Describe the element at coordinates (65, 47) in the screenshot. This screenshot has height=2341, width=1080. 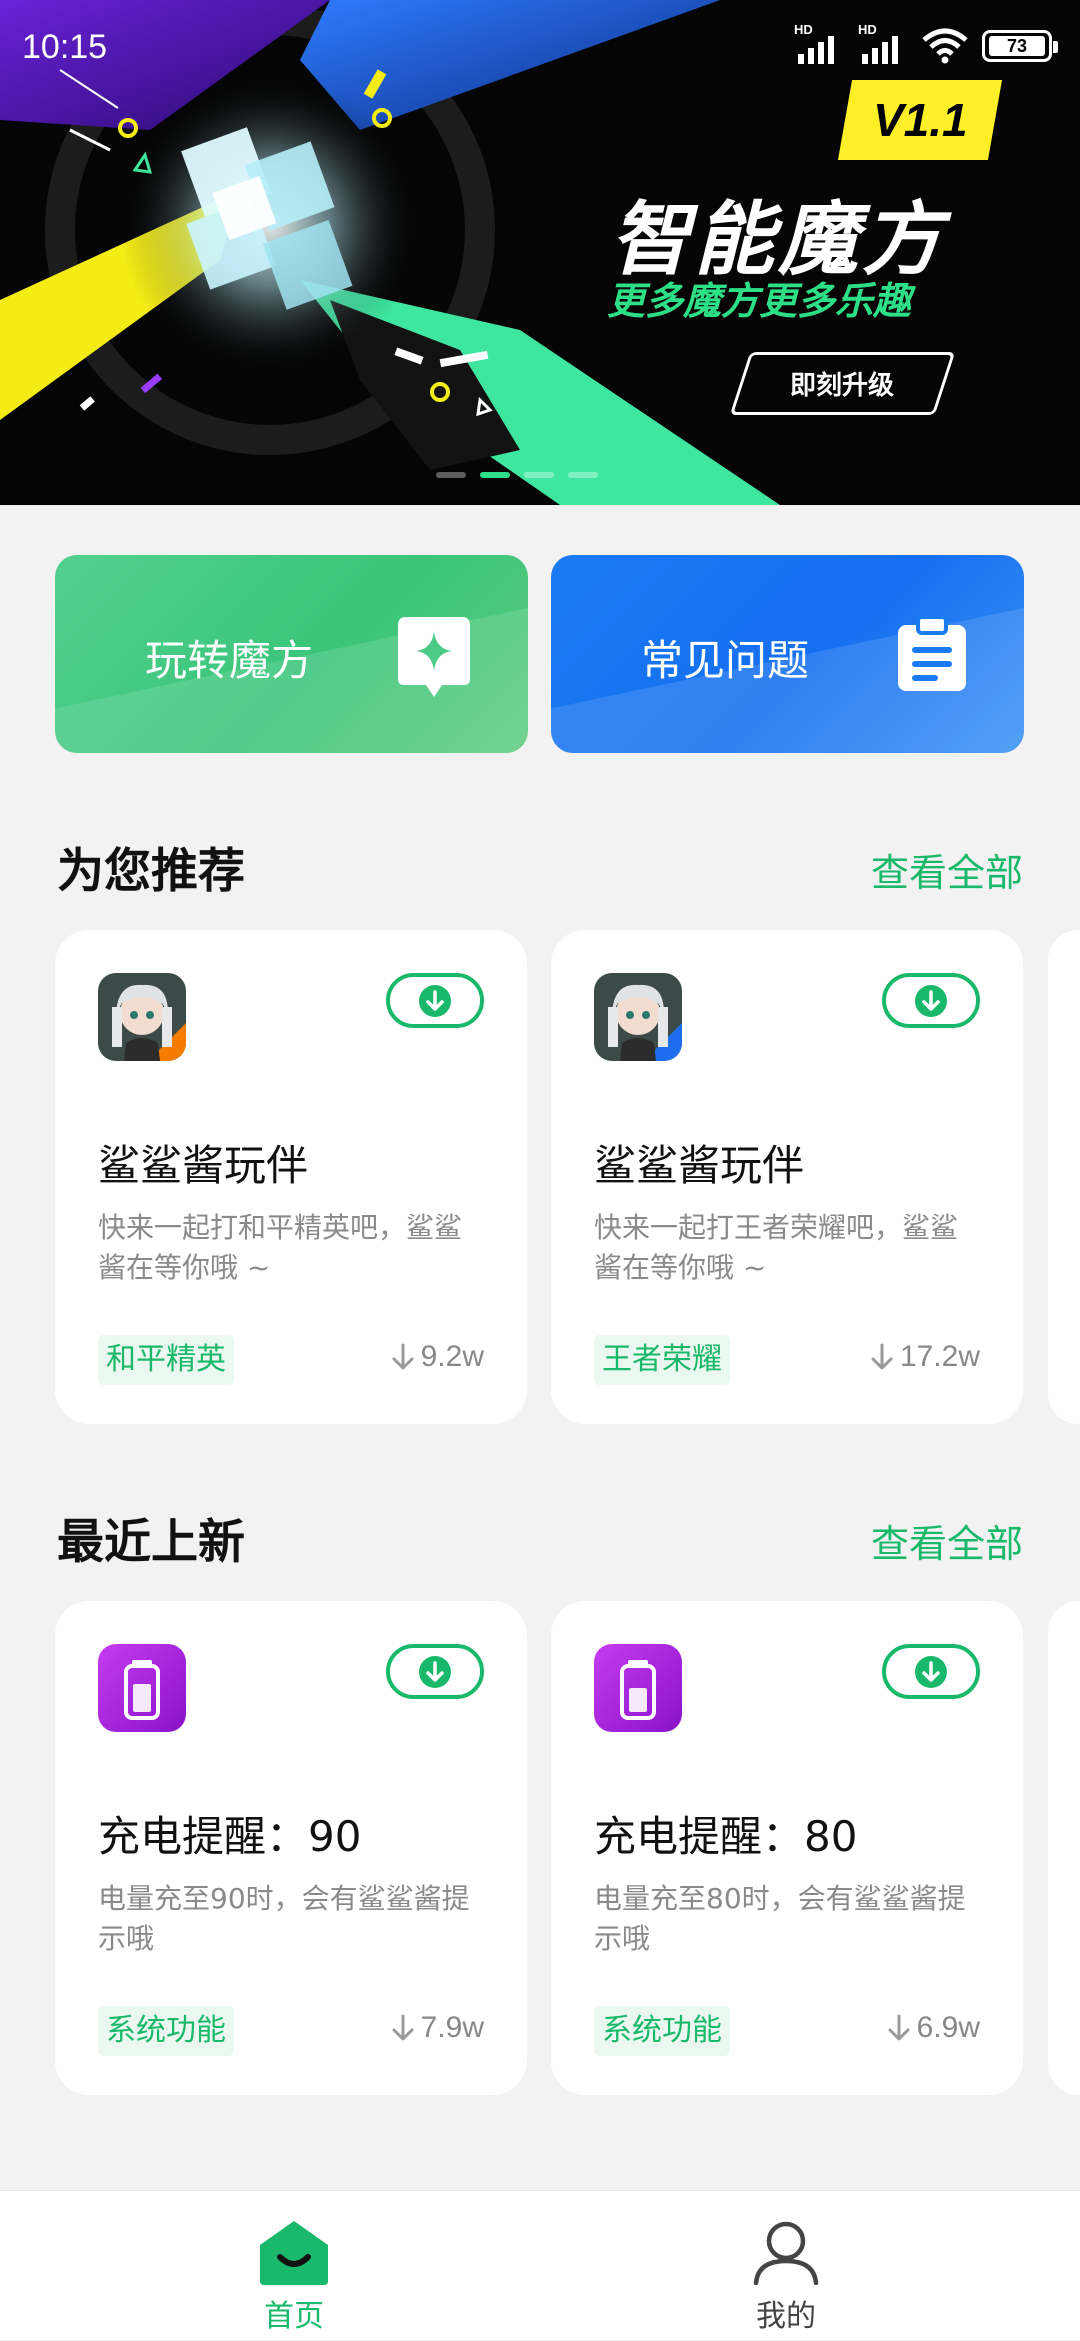
I see `status-time: 10:15` at that location.